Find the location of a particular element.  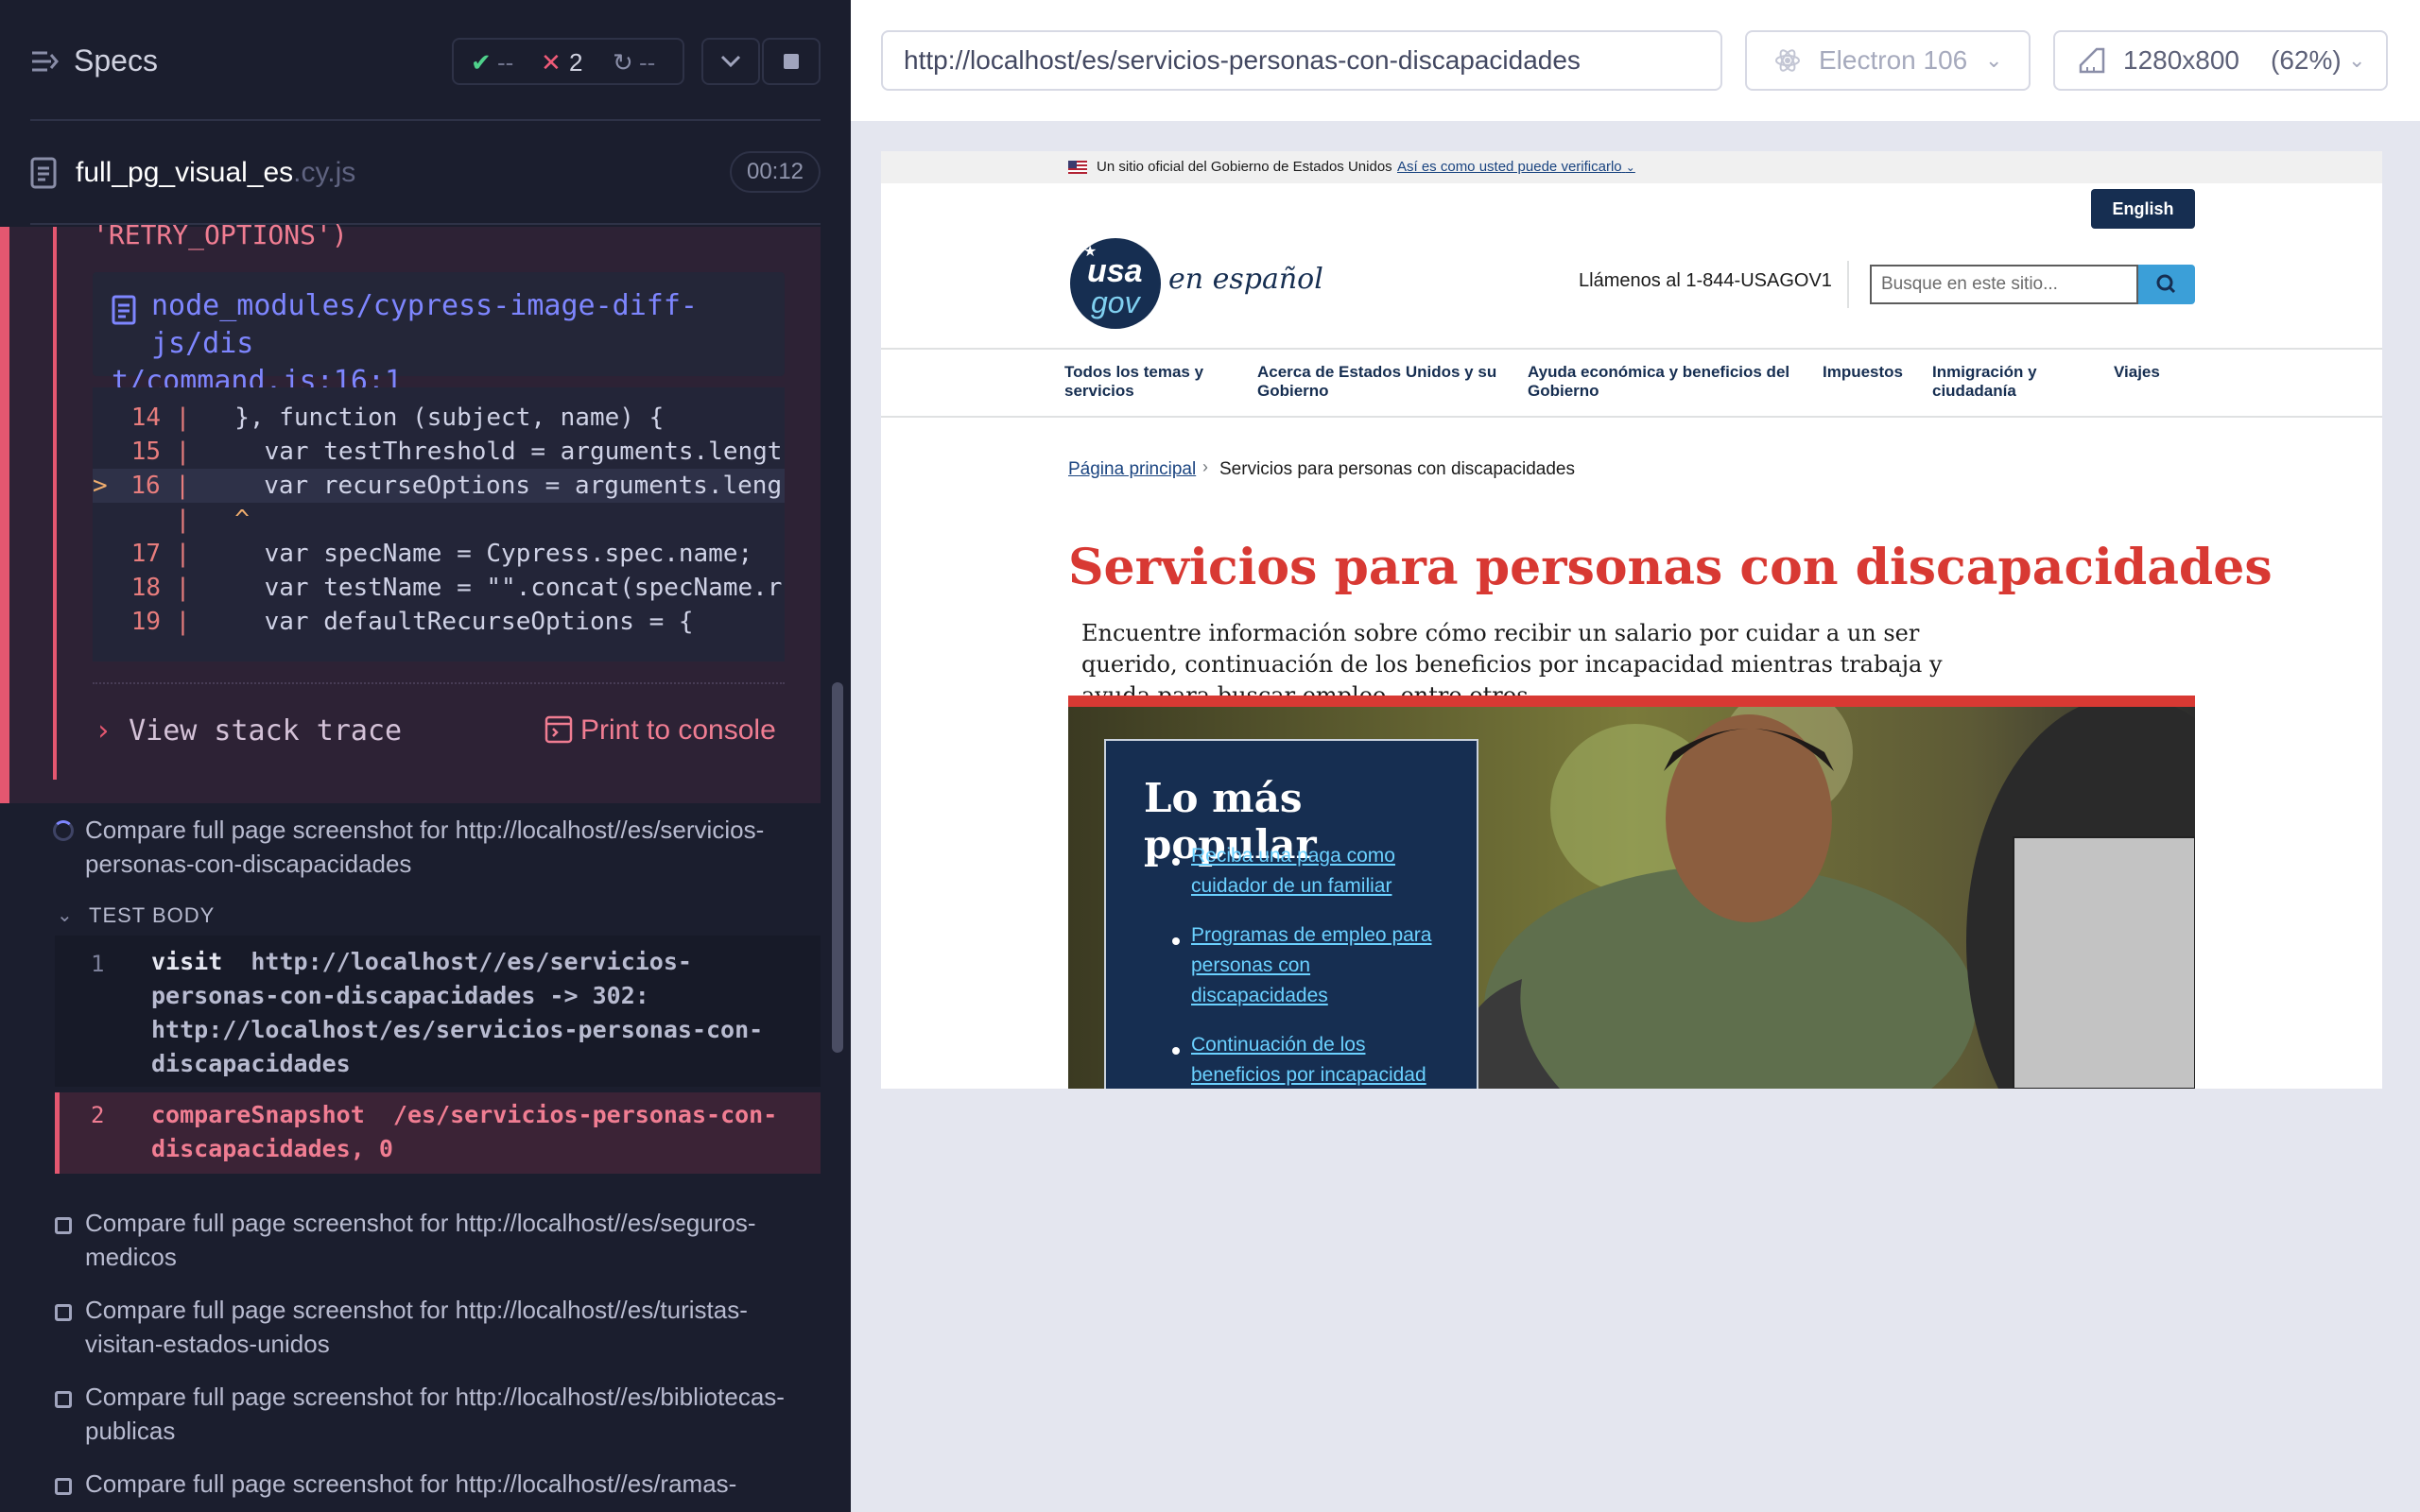

nav-item-ayuda: Ayuda económica y beneficios del Gobierno is located at coordinates (1658, 382).